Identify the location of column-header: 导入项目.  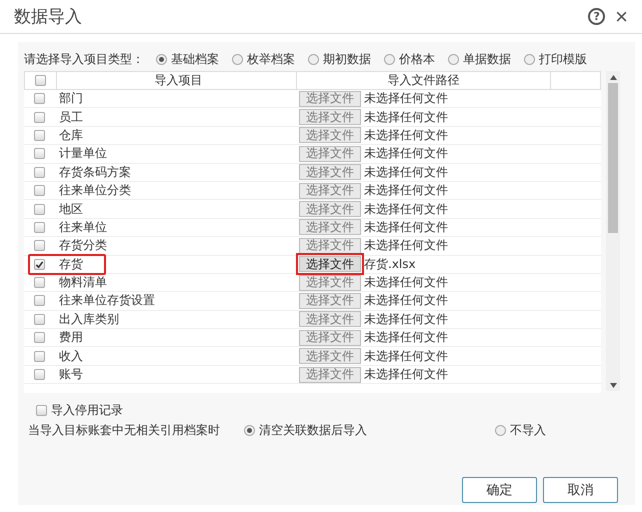
(176, 80).